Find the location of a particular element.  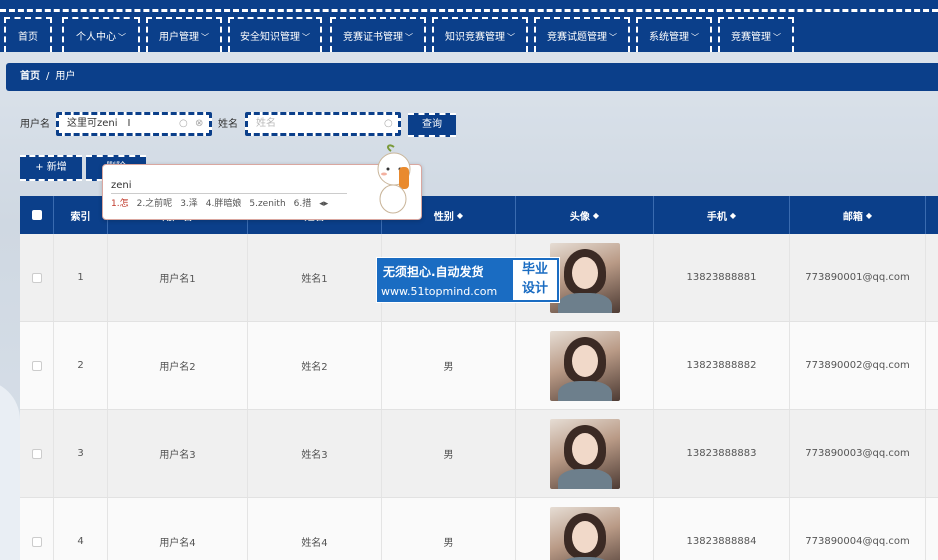

select-all-checkbox is located at coordinates (36, 215).